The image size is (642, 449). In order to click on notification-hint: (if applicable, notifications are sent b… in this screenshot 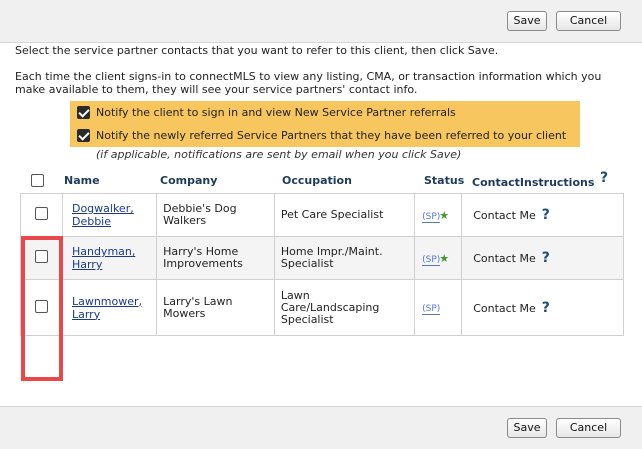, I will do `click(279, 154)`.